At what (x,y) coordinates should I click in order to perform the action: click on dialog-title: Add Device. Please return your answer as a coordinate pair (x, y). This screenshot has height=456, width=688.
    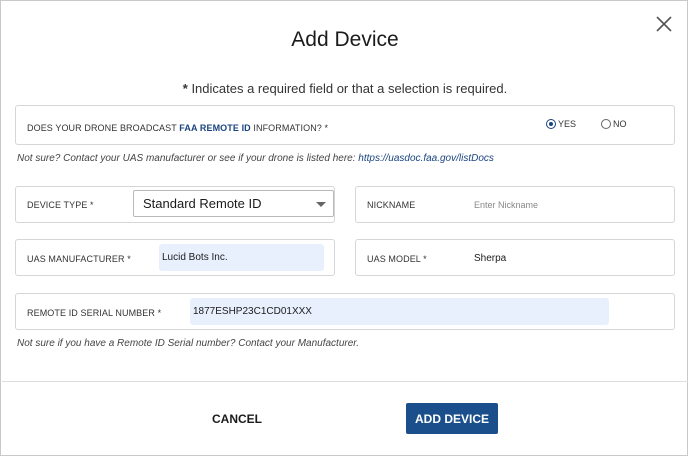
    Looking at the image, I should click on (345, 39).